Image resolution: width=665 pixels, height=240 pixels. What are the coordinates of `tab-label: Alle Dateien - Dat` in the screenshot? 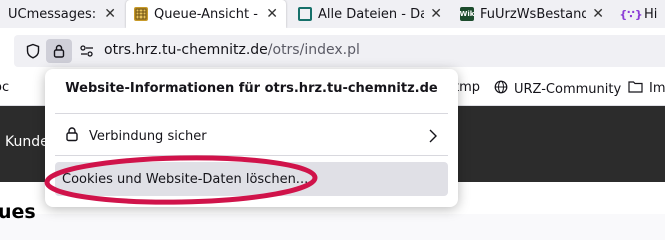 It's located at (371, 14).